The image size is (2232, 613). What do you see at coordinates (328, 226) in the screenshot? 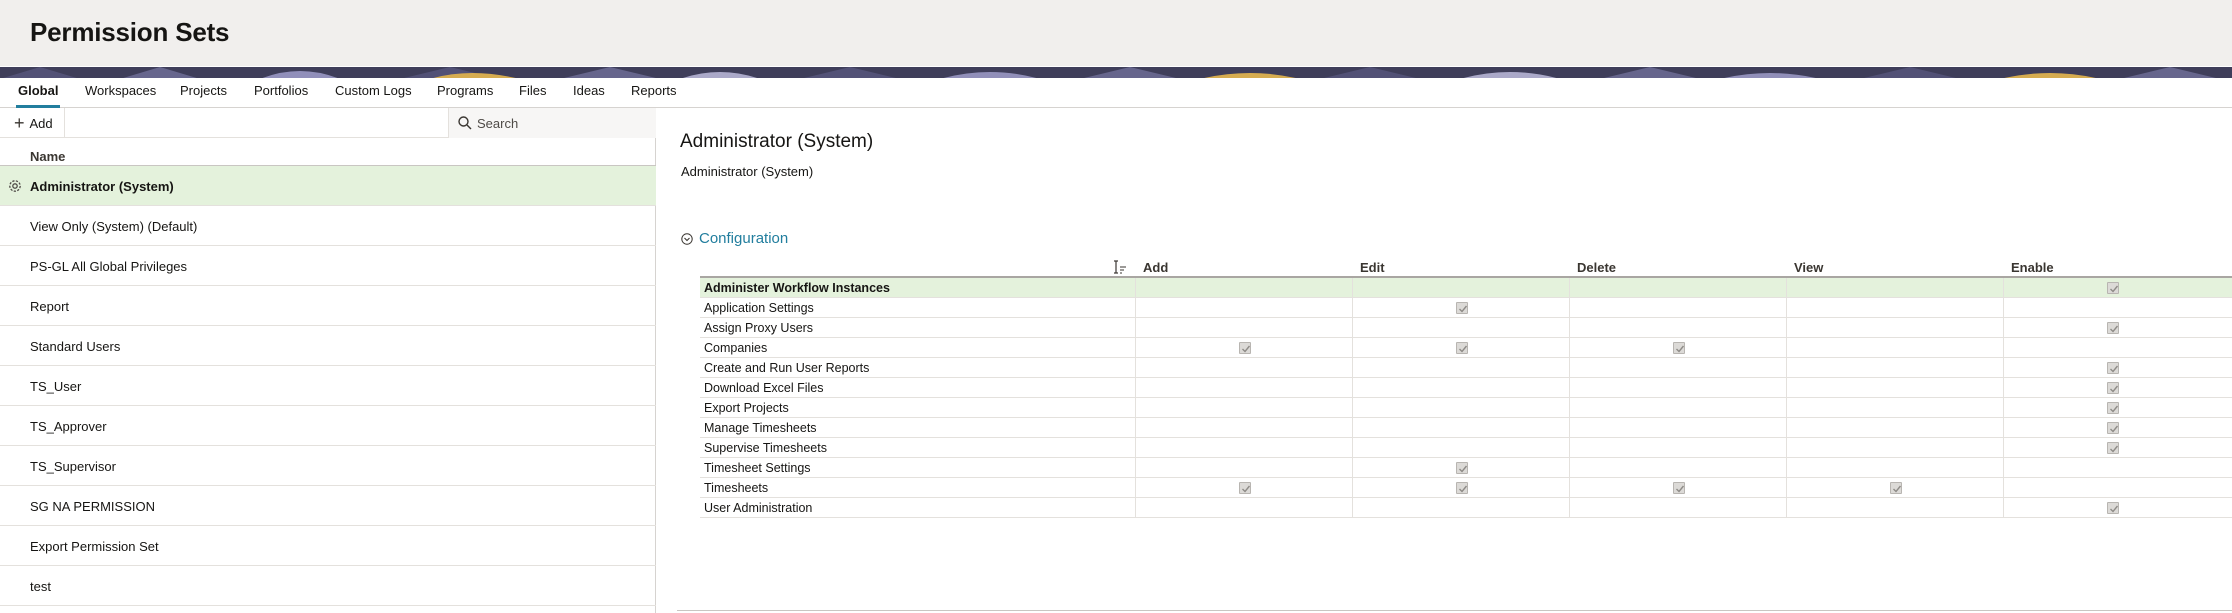
I see `list-item: View Only (System) (Default)` at bounding box center [328, 226].